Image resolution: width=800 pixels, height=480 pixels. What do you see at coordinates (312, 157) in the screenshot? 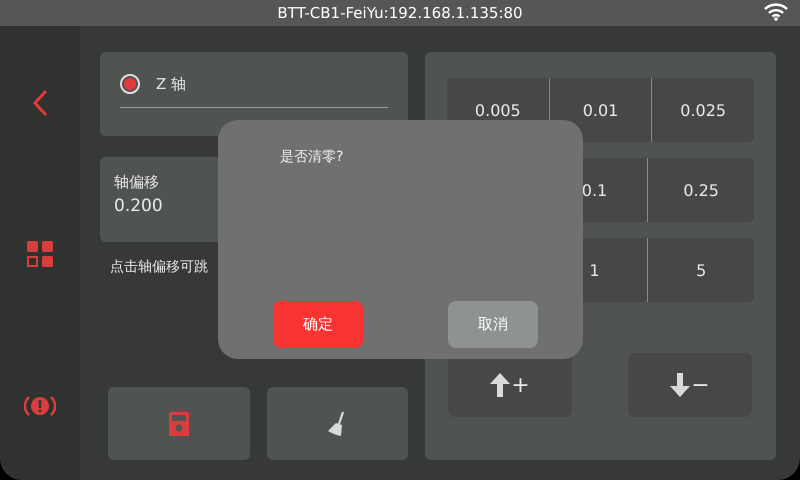
I see `dialog-message: 是否清零?` at bounding box center [312, 157].